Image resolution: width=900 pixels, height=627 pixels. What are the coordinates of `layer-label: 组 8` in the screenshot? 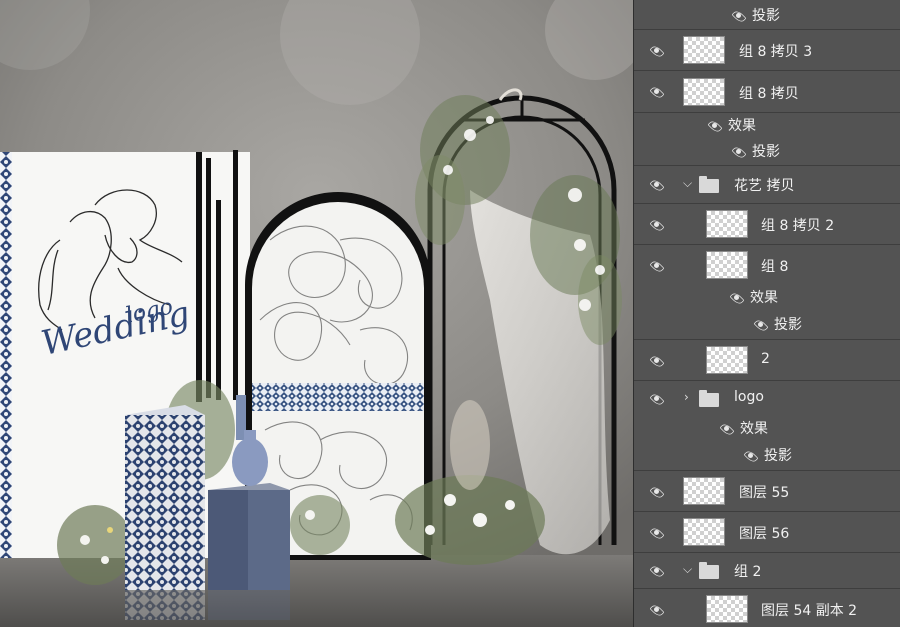 It's located at (775, 267).